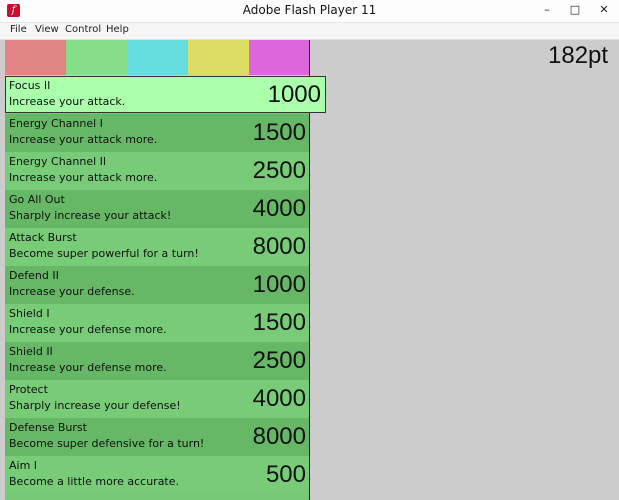  What do you see at coordinates (67, 101) in the screenshot?
I see `skill-description: Increase your attack.` at bounding box center [67, 101].